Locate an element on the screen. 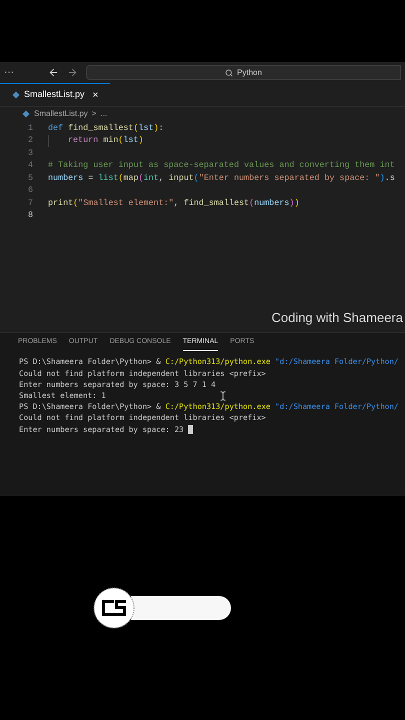  line-number: 1 is located at coordinates (30, 128).